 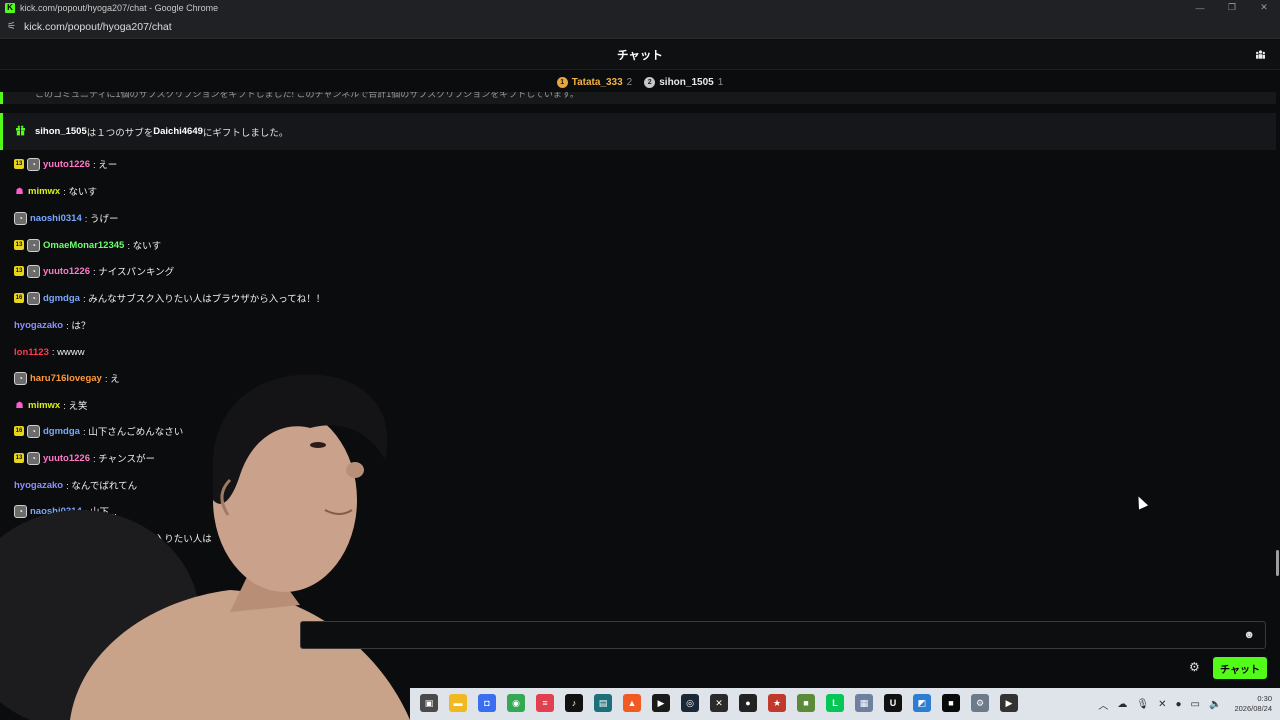 What do you see at coordinates (1249, 635) in the screenshot?
I see `emoji-icon: ☻` at bounding box center [1249, 635].